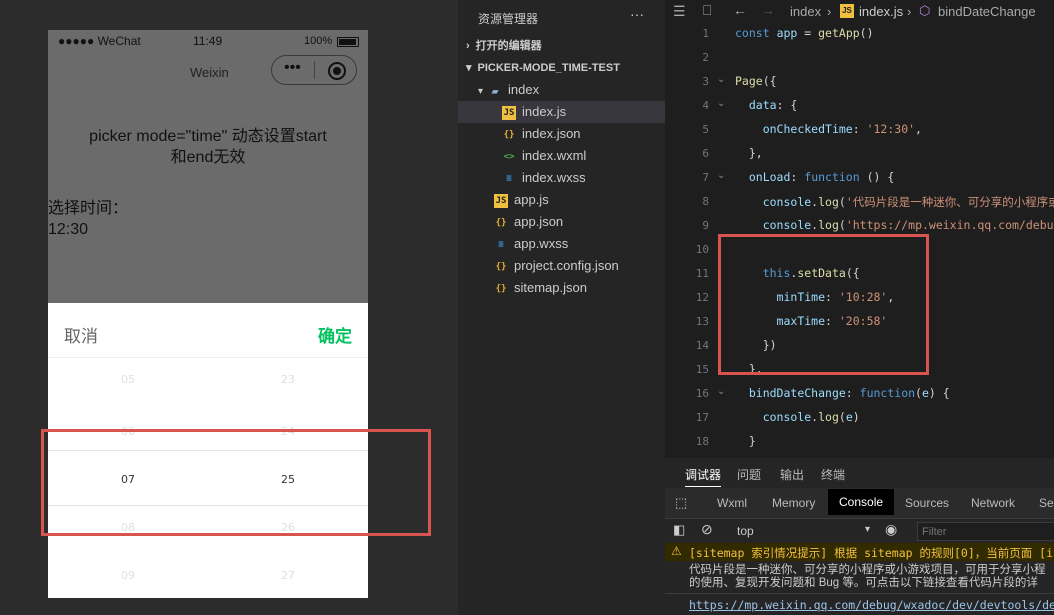 The height and width of the screenshot is (615, 1054). What do you see at coordinates (88, 219) in the screenshot?
I see `time-display: 选择时间： 12:30` at bounding box center [88, 219].